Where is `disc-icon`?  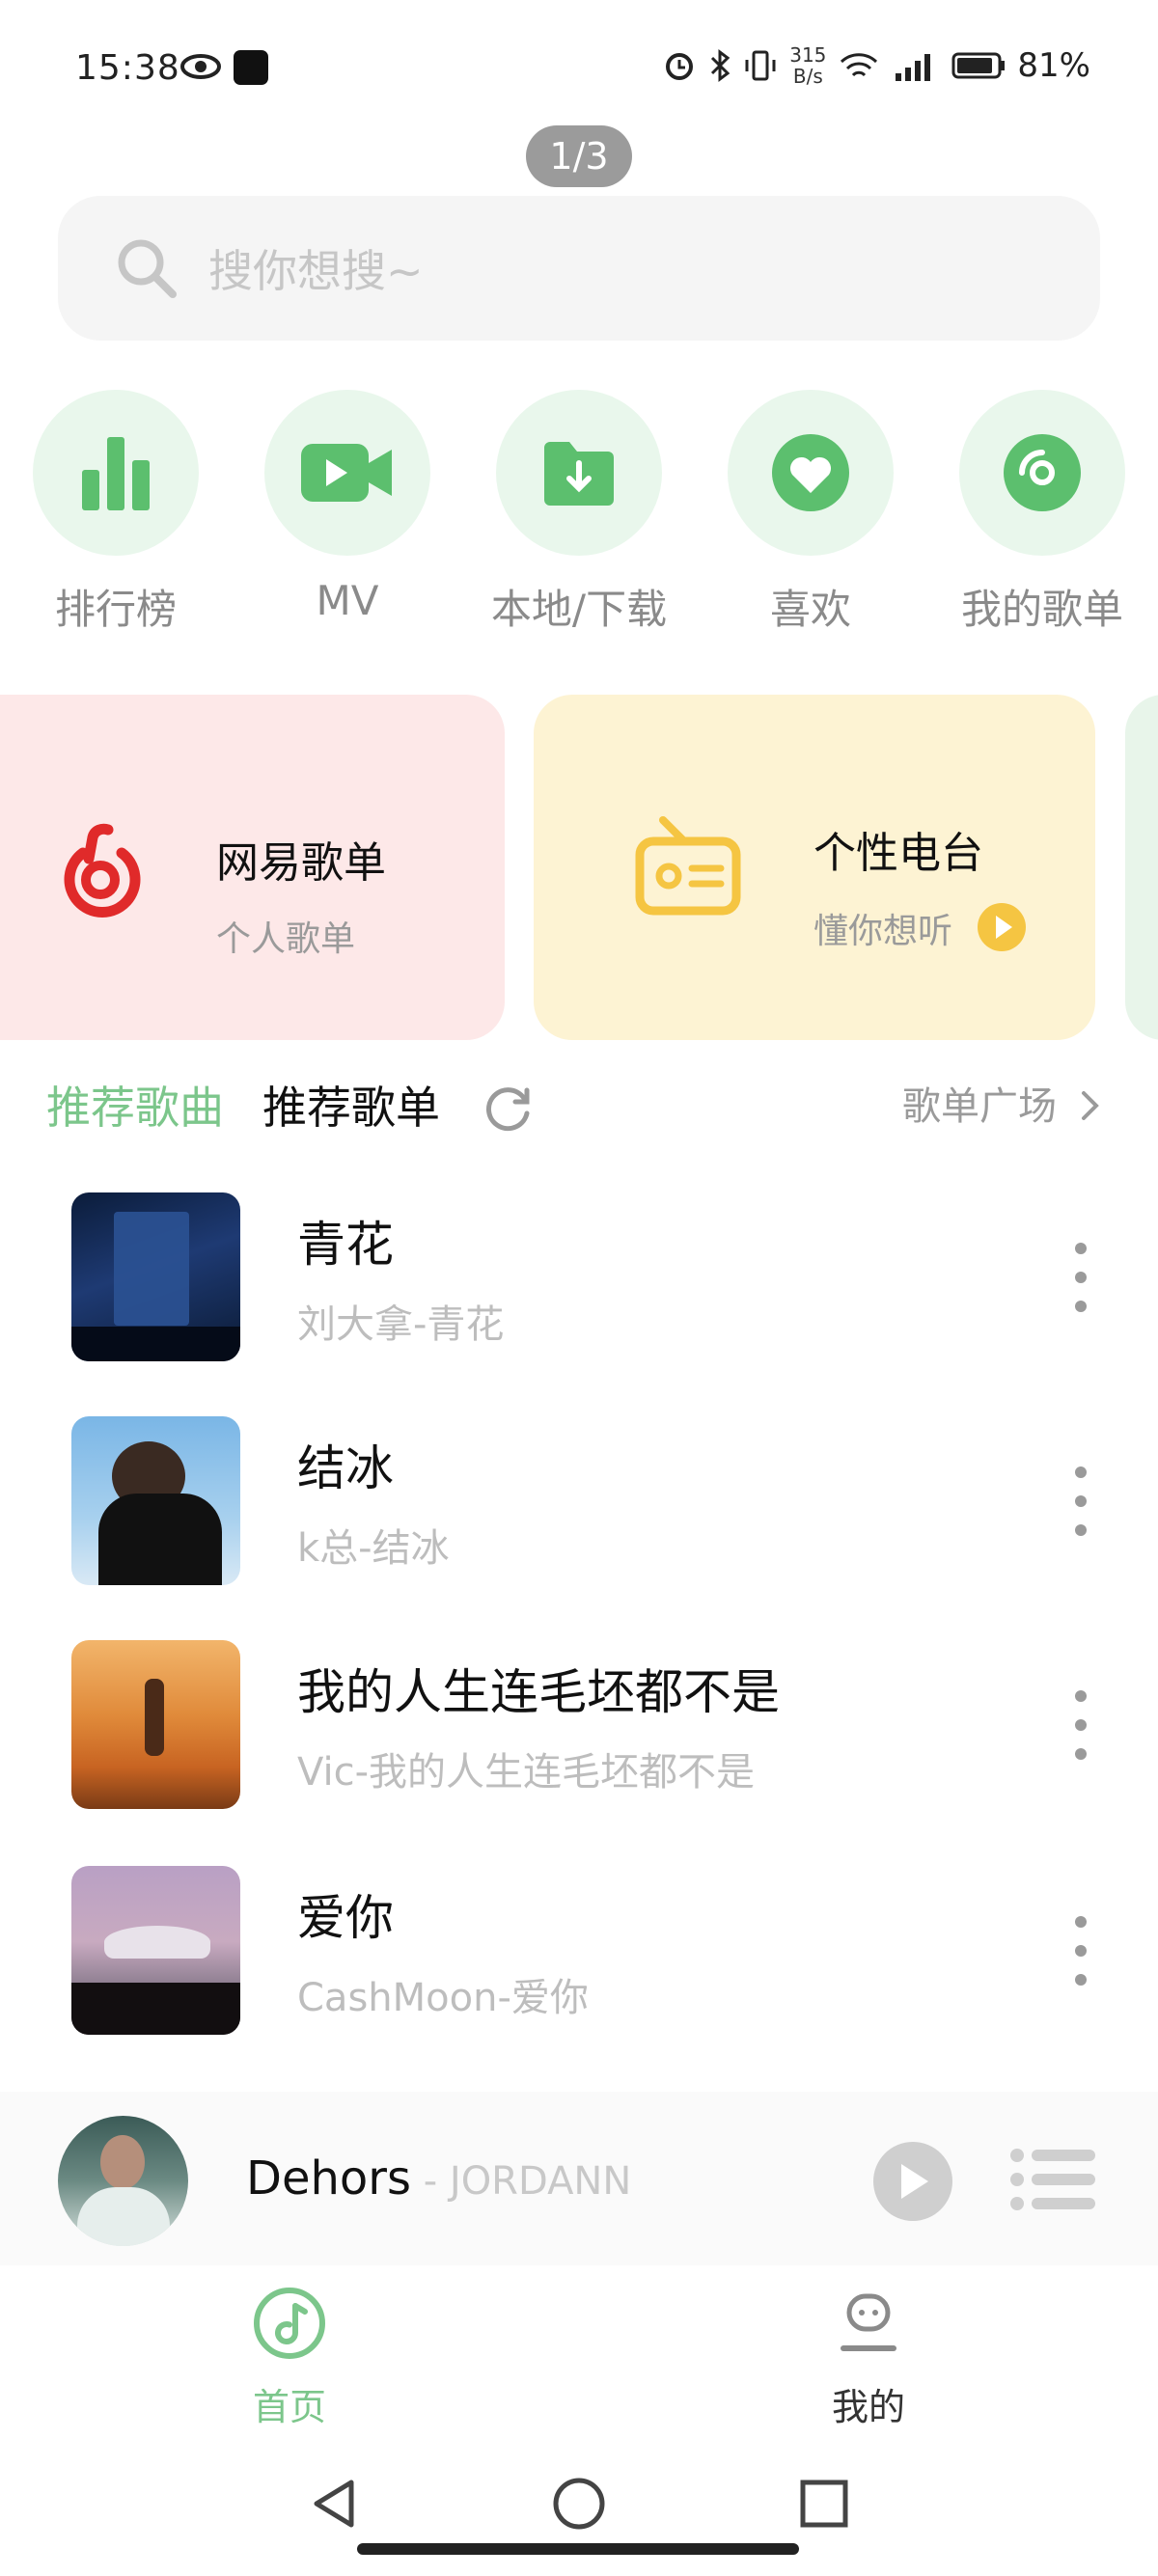
disc-icon is located at coordinates (1042, 473).